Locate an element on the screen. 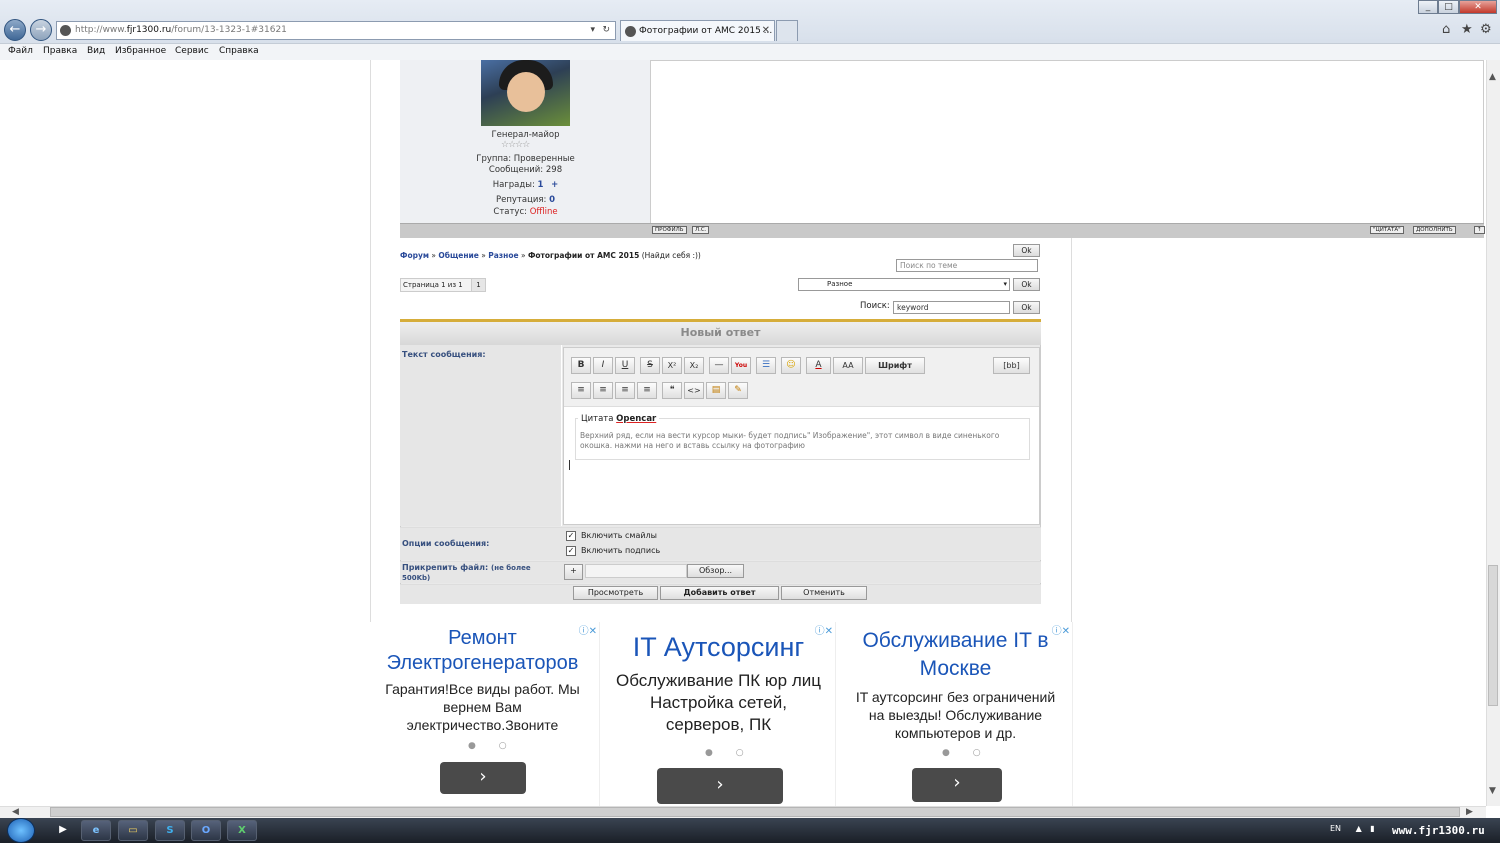  dropdown-icon: ▾ is located at coordinates (592, 30).